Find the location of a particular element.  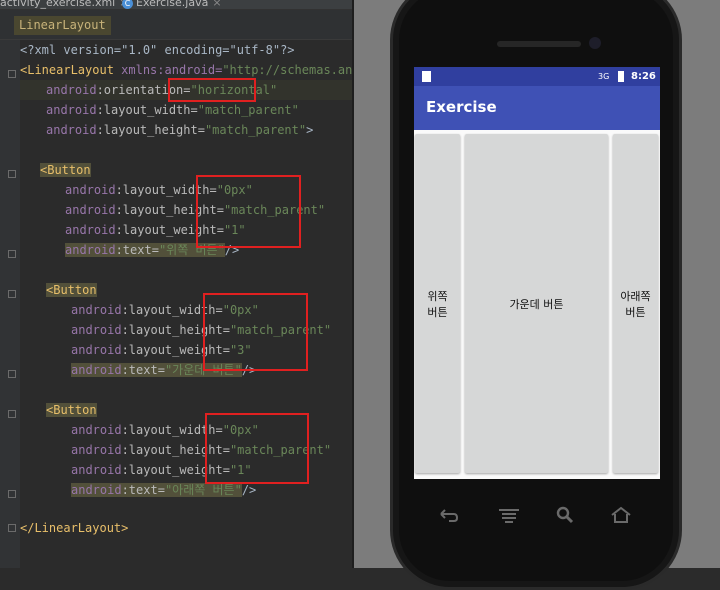

top-button: 위쪽 버튼 is located at coordinates (437, 303).